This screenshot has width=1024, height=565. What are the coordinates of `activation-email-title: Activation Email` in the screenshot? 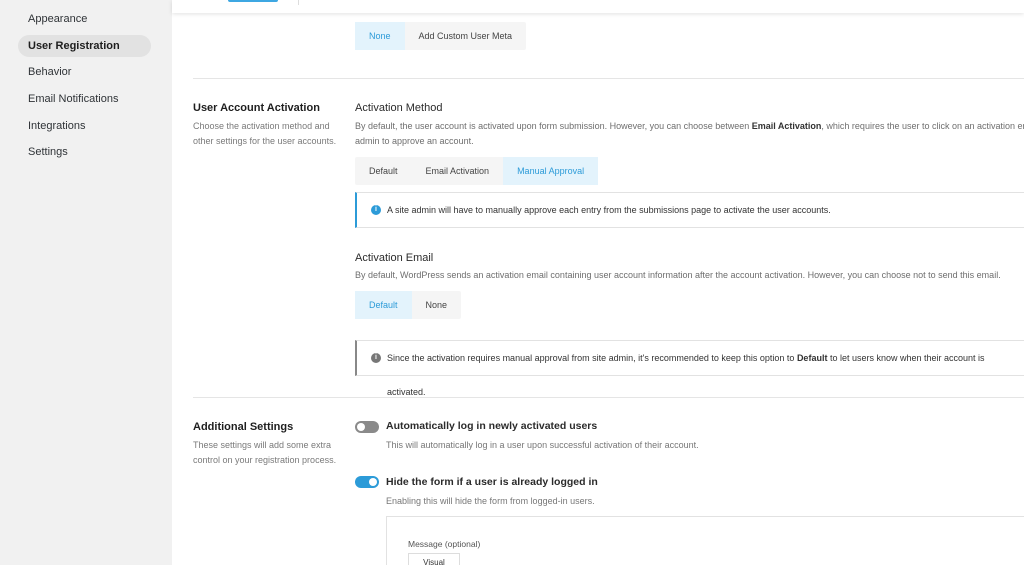 It's located at (394, 258).